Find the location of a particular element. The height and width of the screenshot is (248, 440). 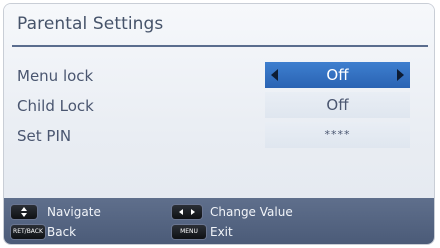

dialog-title: Parental Settings is located at coordinates (90, 24).